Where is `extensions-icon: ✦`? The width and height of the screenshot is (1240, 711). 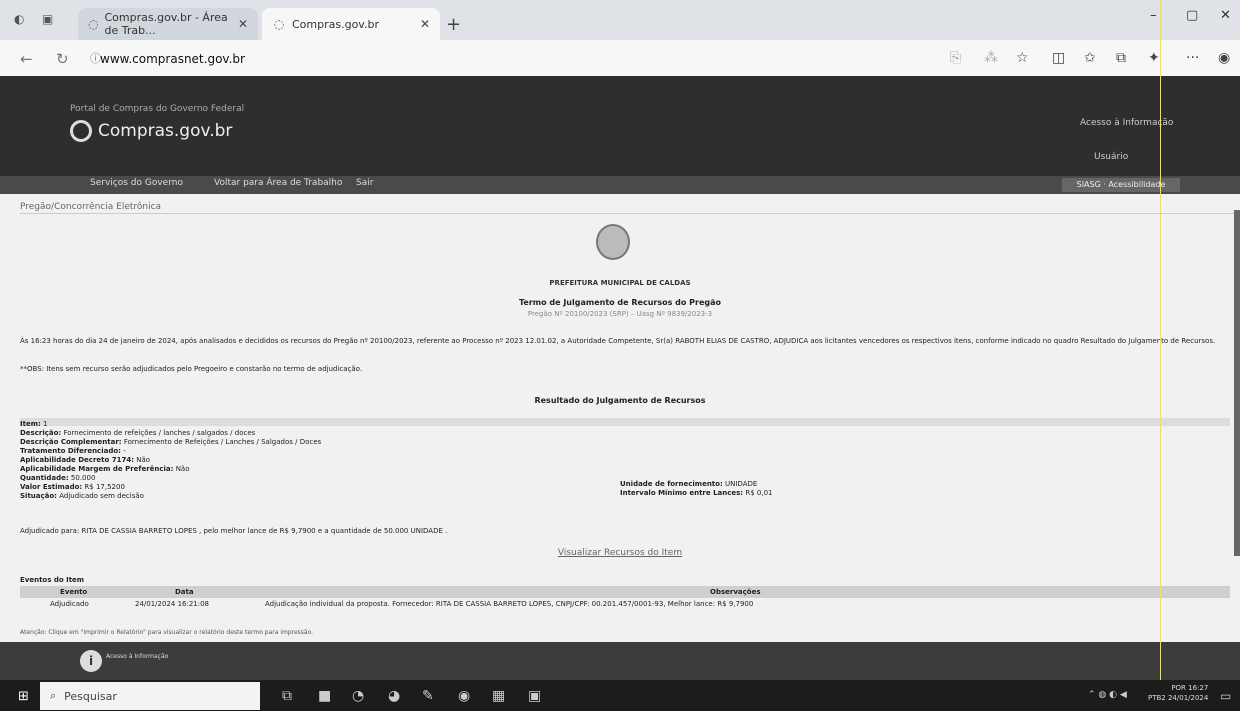 extensions-icon: ✦ is located at coordinates (1154, 58).